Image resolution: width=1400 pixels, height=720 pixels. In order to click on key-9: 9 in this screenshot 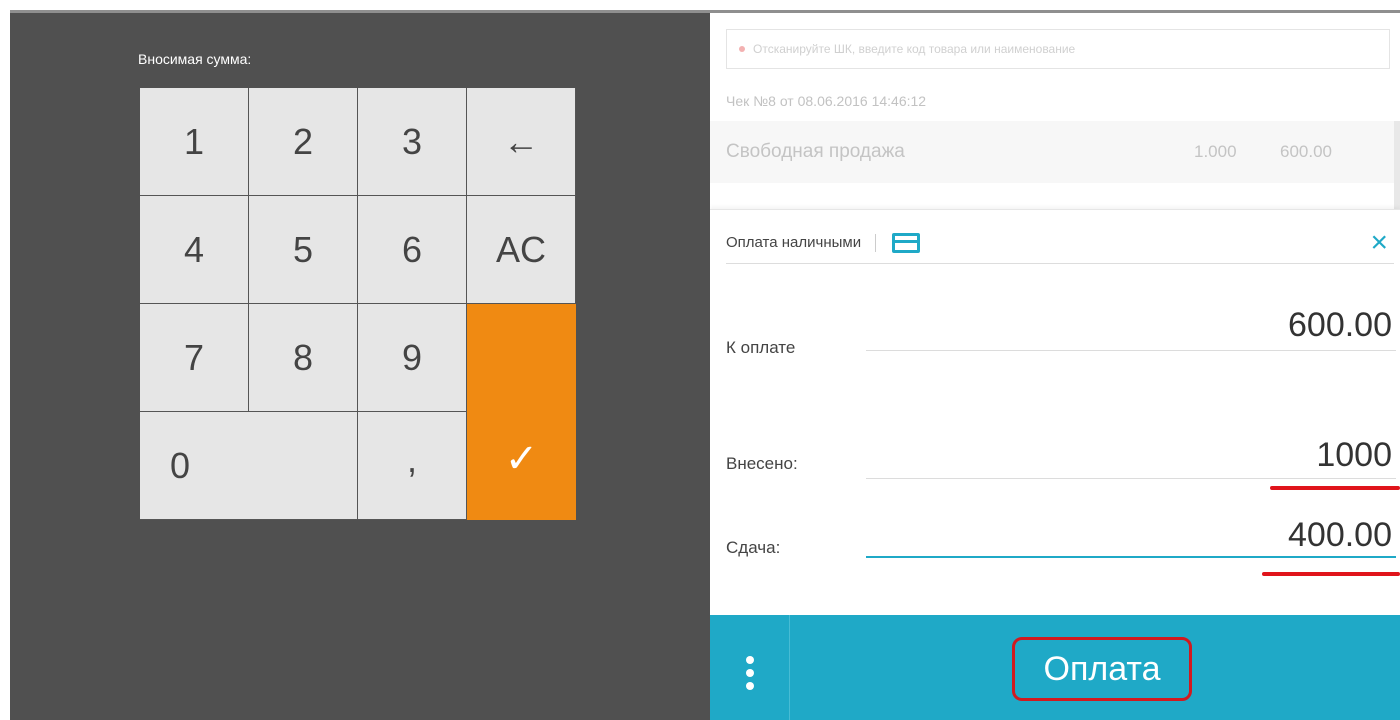, I will do `click(412, 358)`.